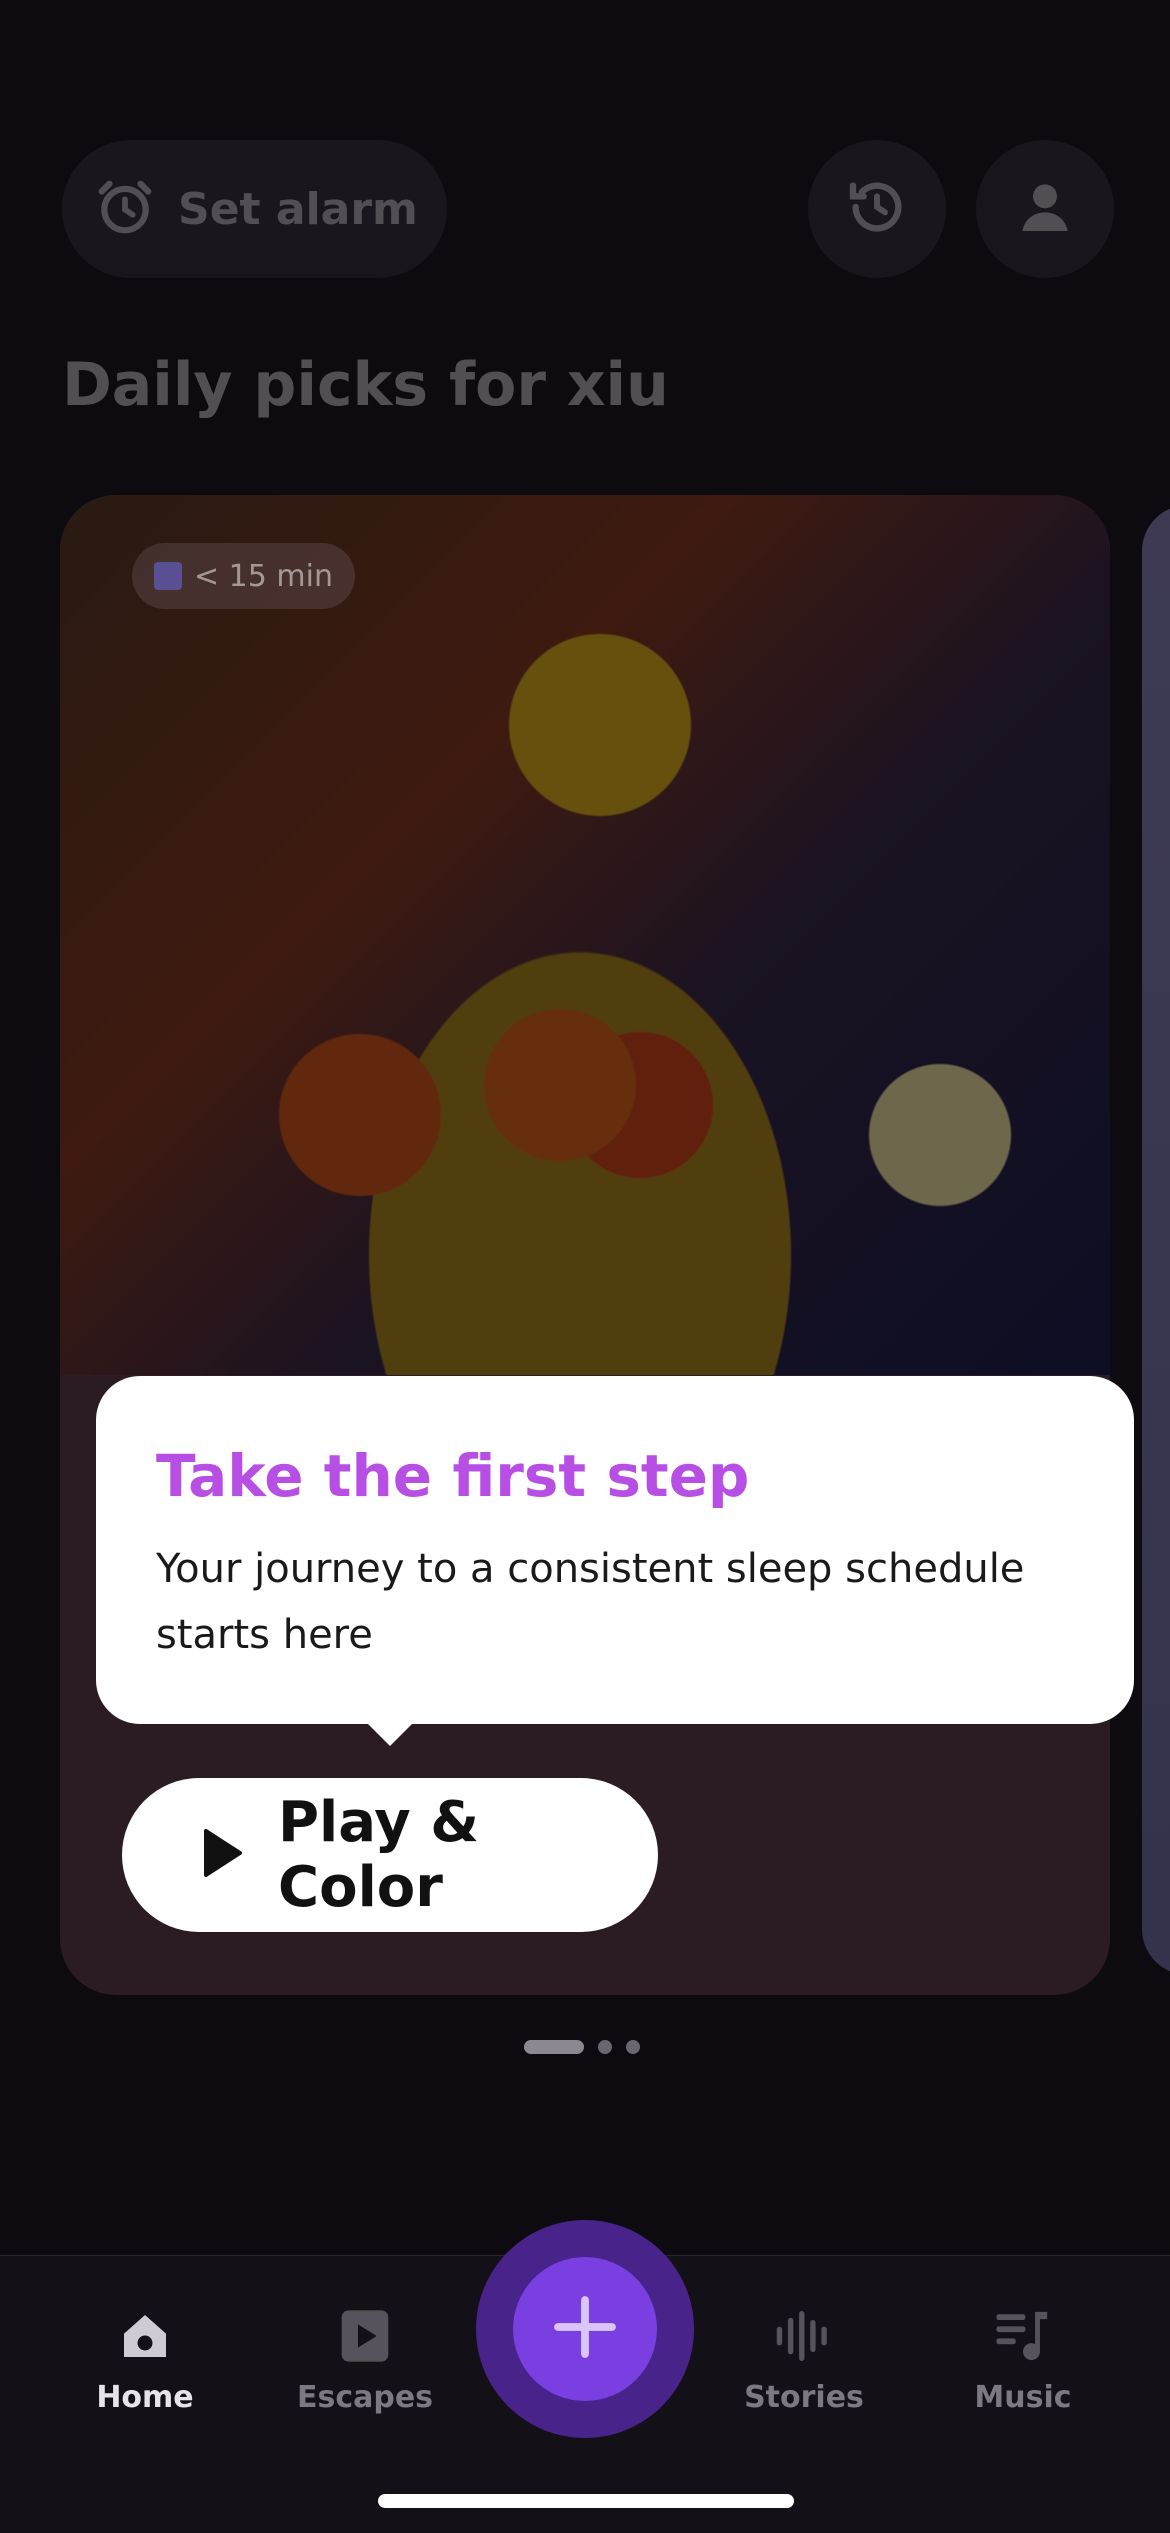 The height and width of the screenshot is (2533, 1170). Describe the element at coordinates (453, 1476) in the screenshot. I see `tooltip-title: Take the first step` at that location.